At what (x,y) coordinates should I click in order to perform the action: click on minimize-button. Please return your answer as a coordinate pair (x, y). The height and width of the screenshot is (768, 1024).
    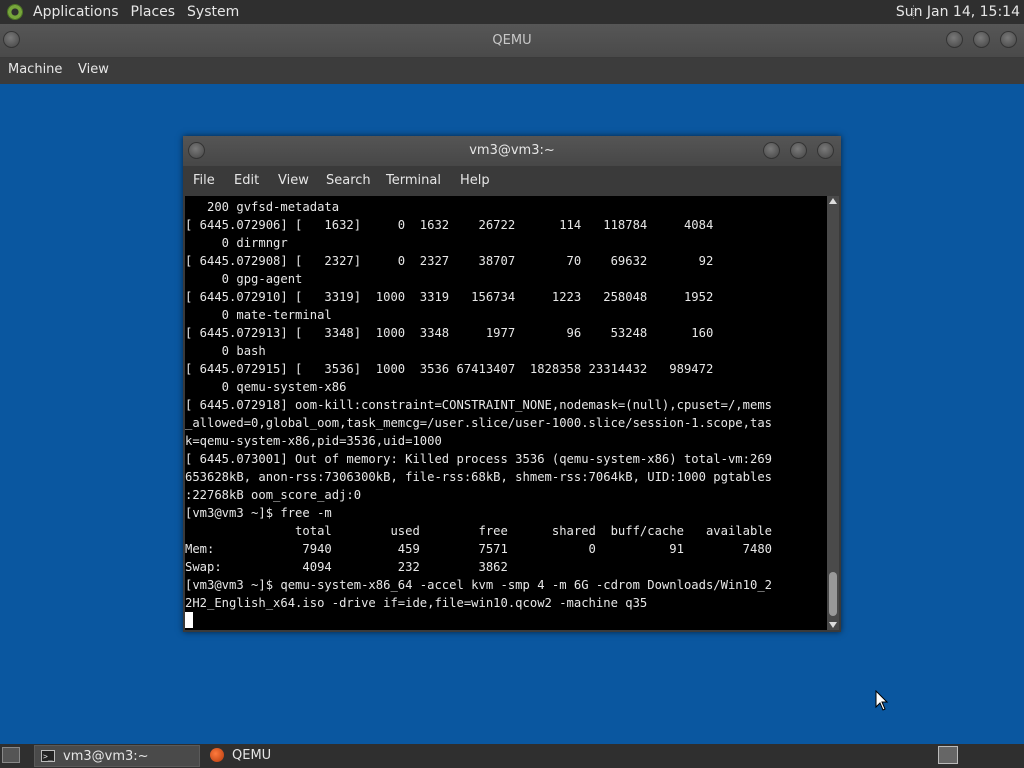
    Looking at the image, I should click on (954, 39).